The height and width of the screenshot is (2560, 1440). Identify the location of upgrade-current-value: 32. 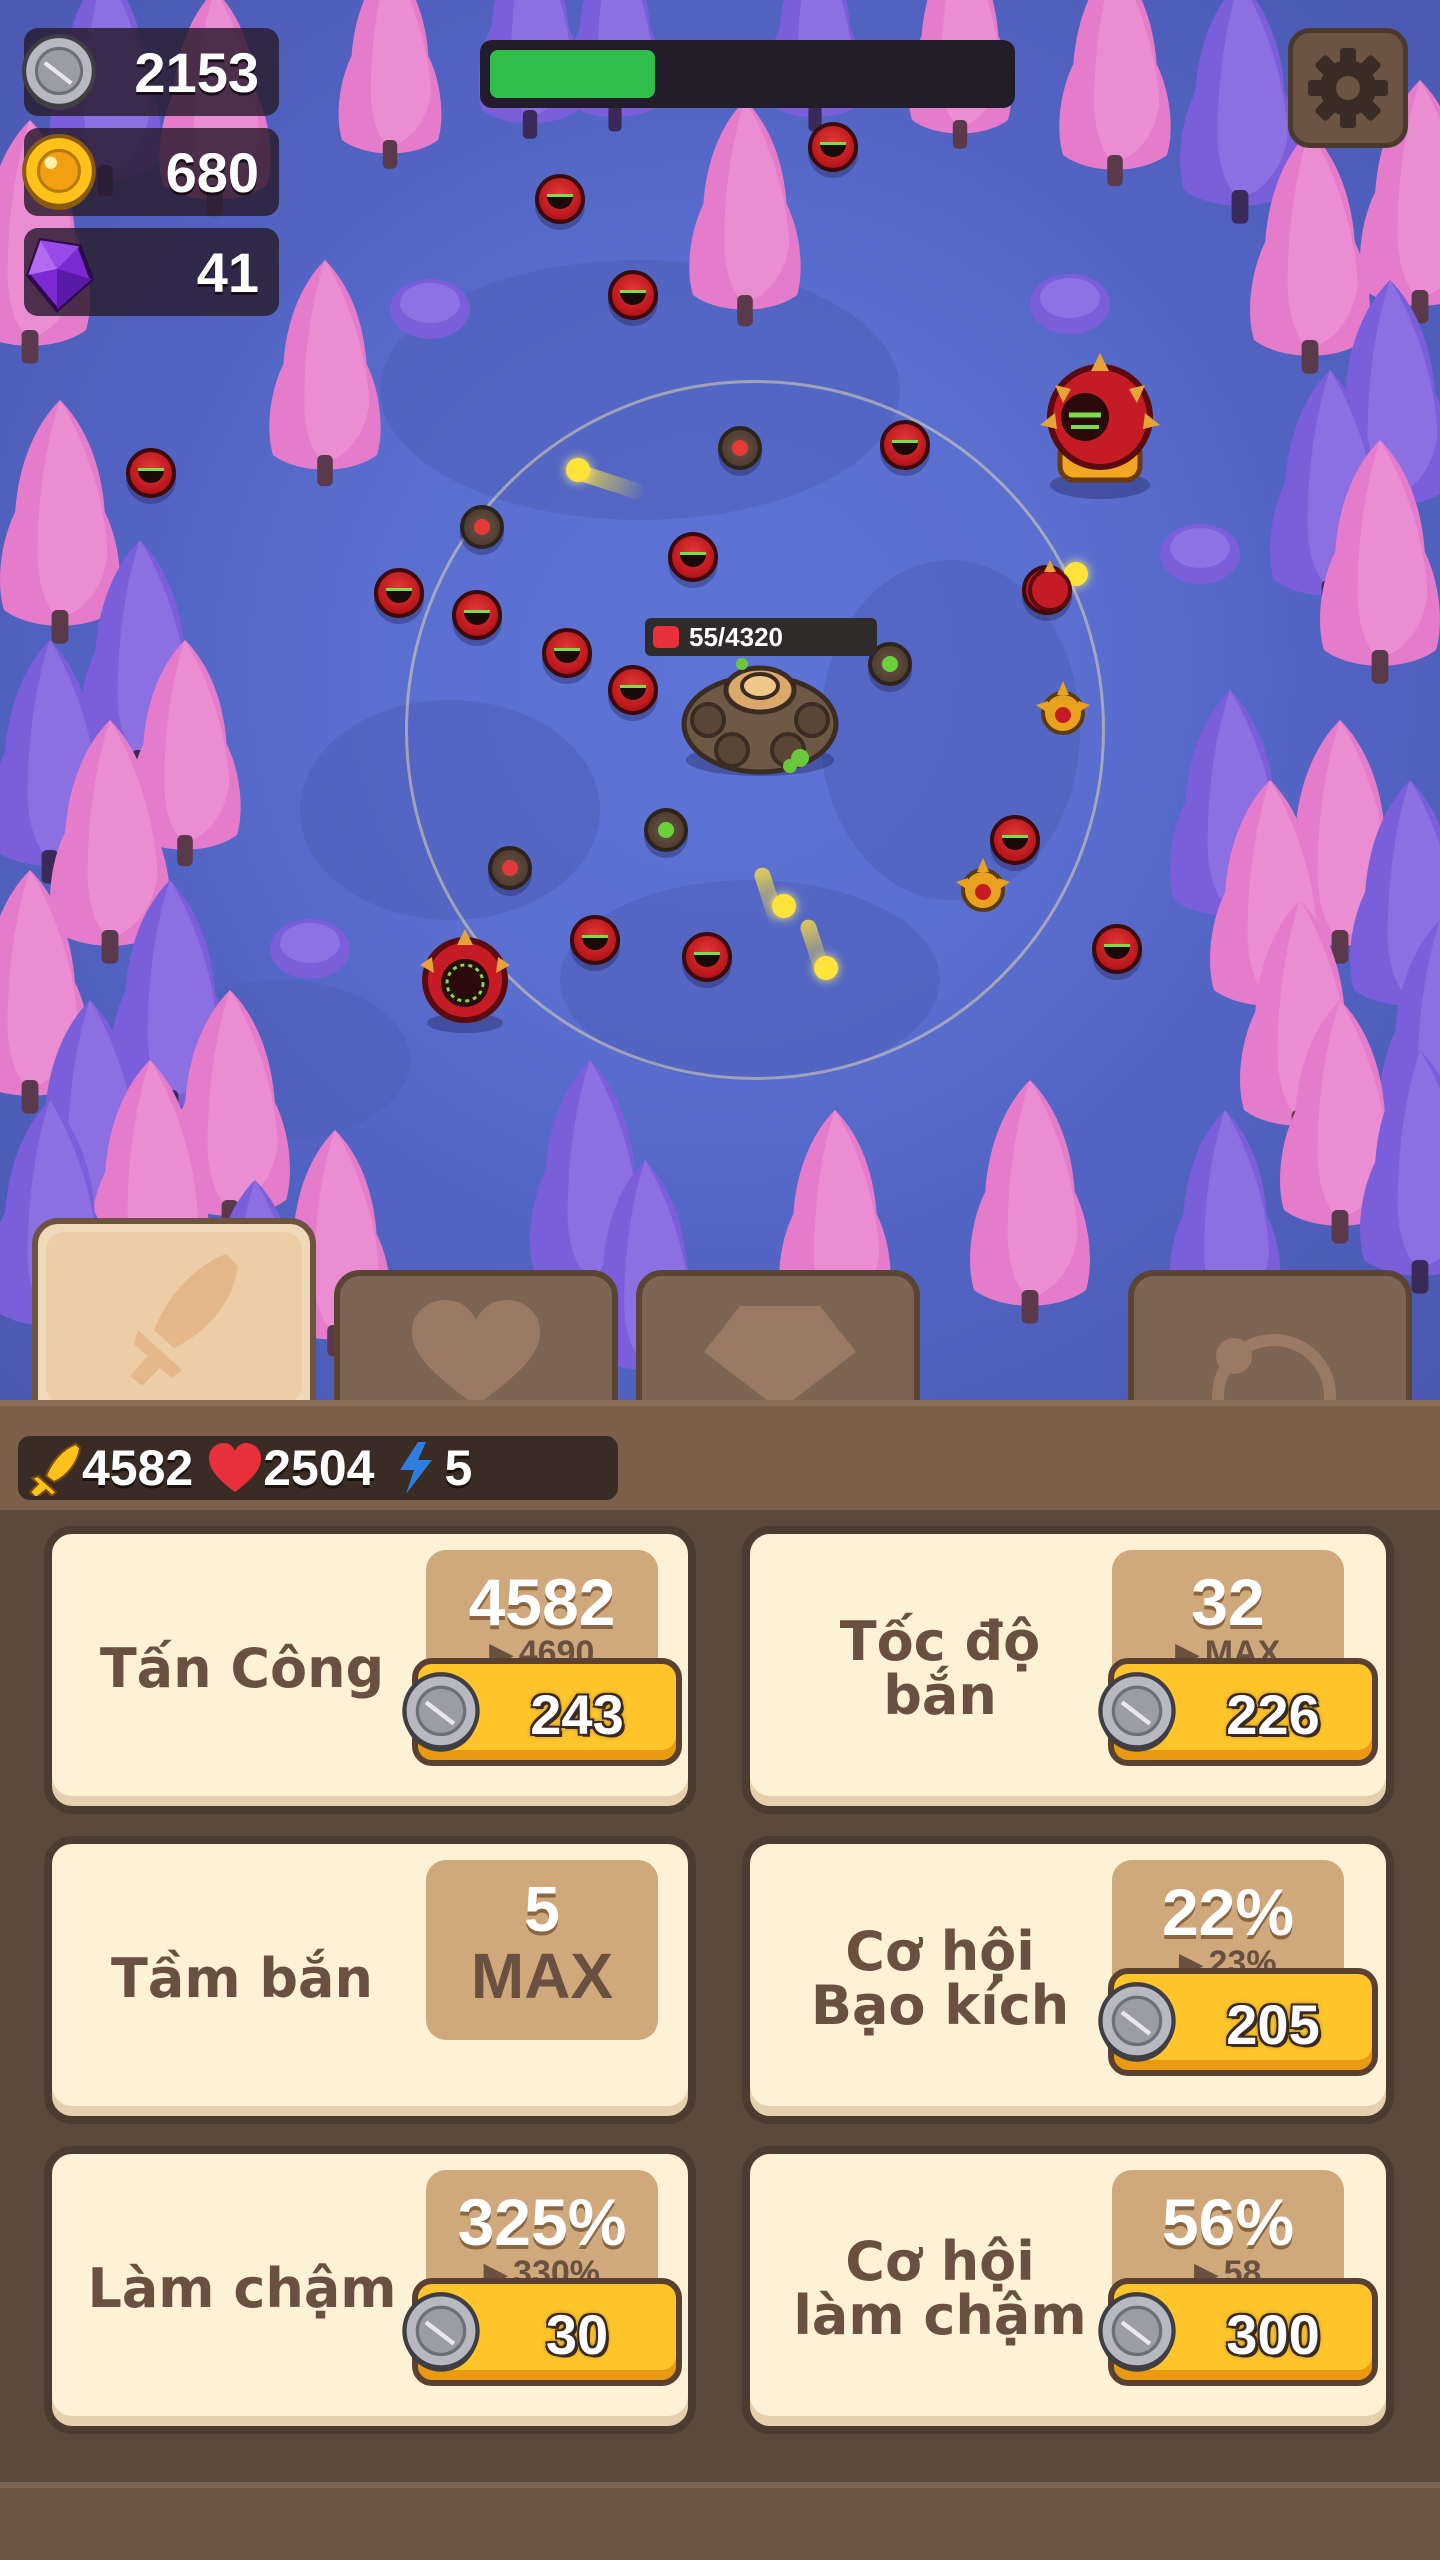
(1228, 1602).